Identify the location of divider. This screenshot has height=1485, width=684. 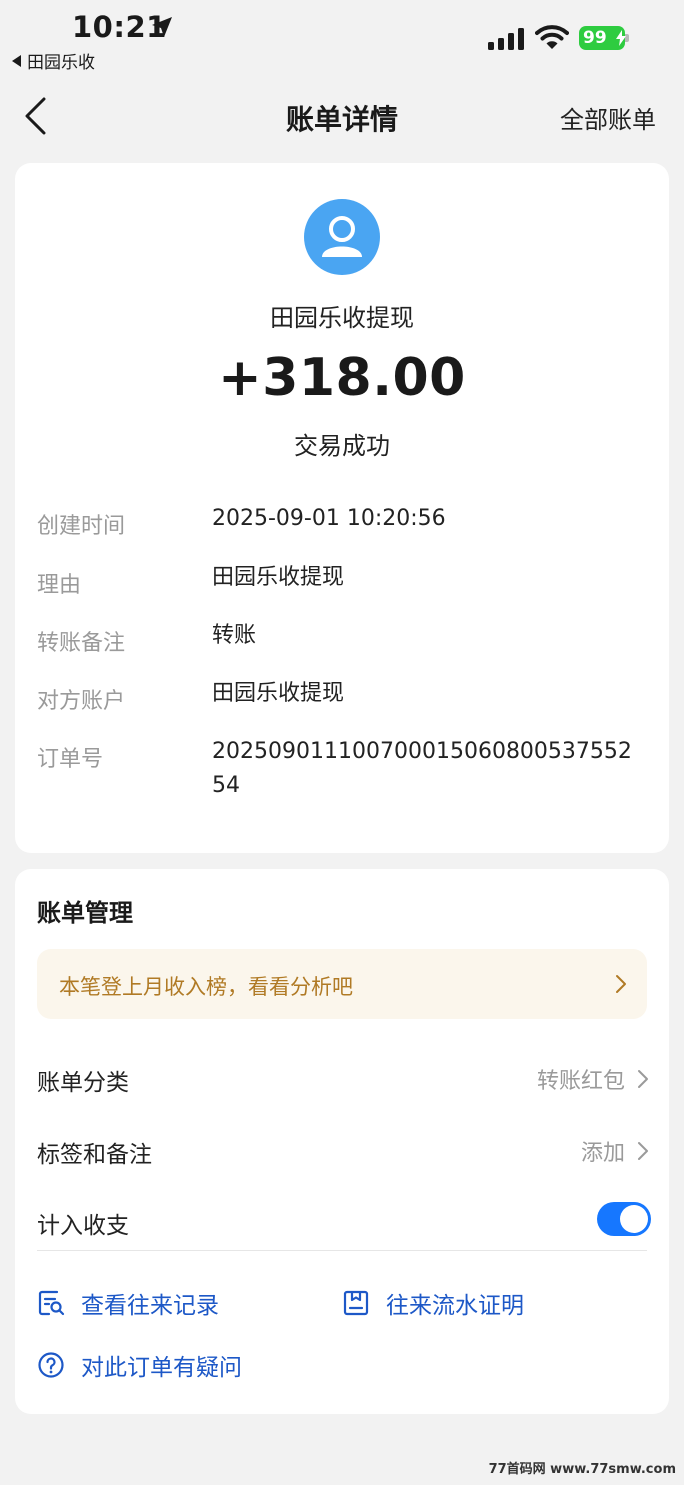
(342, 1250).